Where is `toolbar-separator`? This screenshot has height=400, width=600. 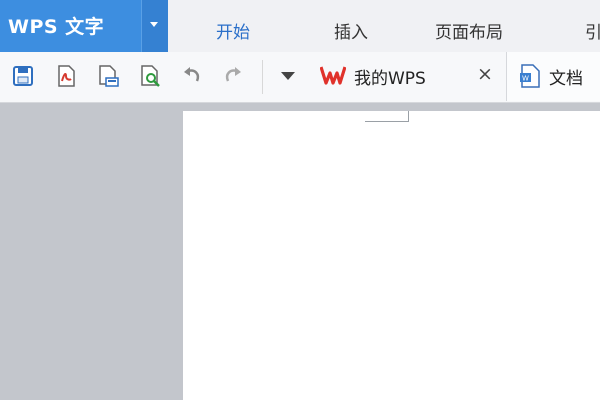 toolbar-separator is located at coordinates (262, 77).